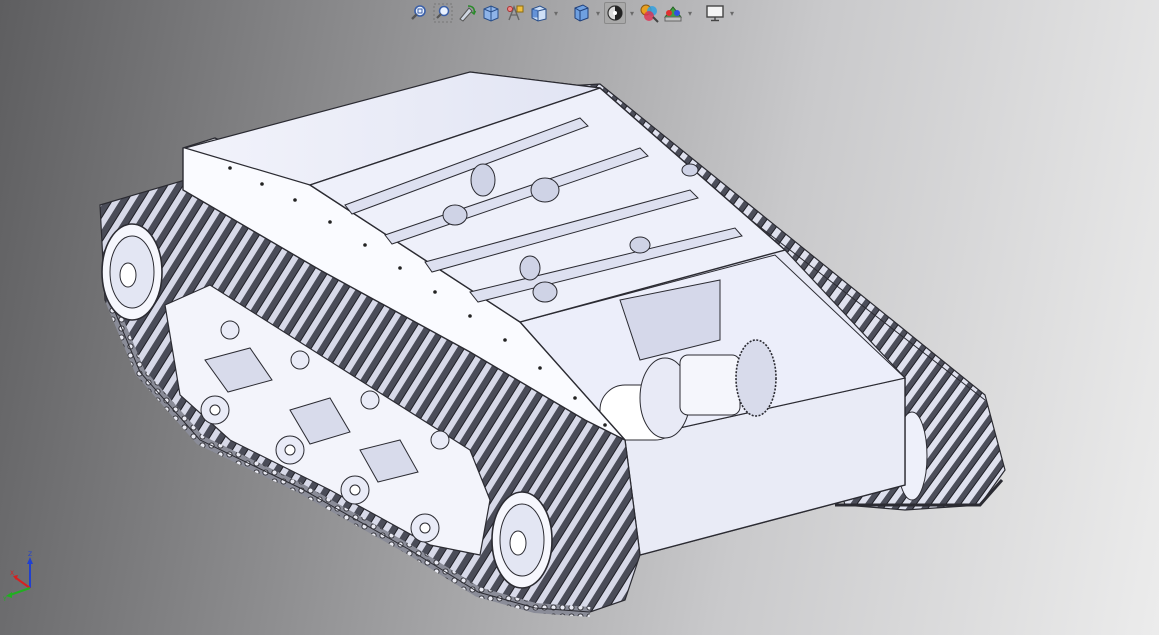 The image size is (1159, 635). I want to click on left-rear-sprocket, so click(522, 540).